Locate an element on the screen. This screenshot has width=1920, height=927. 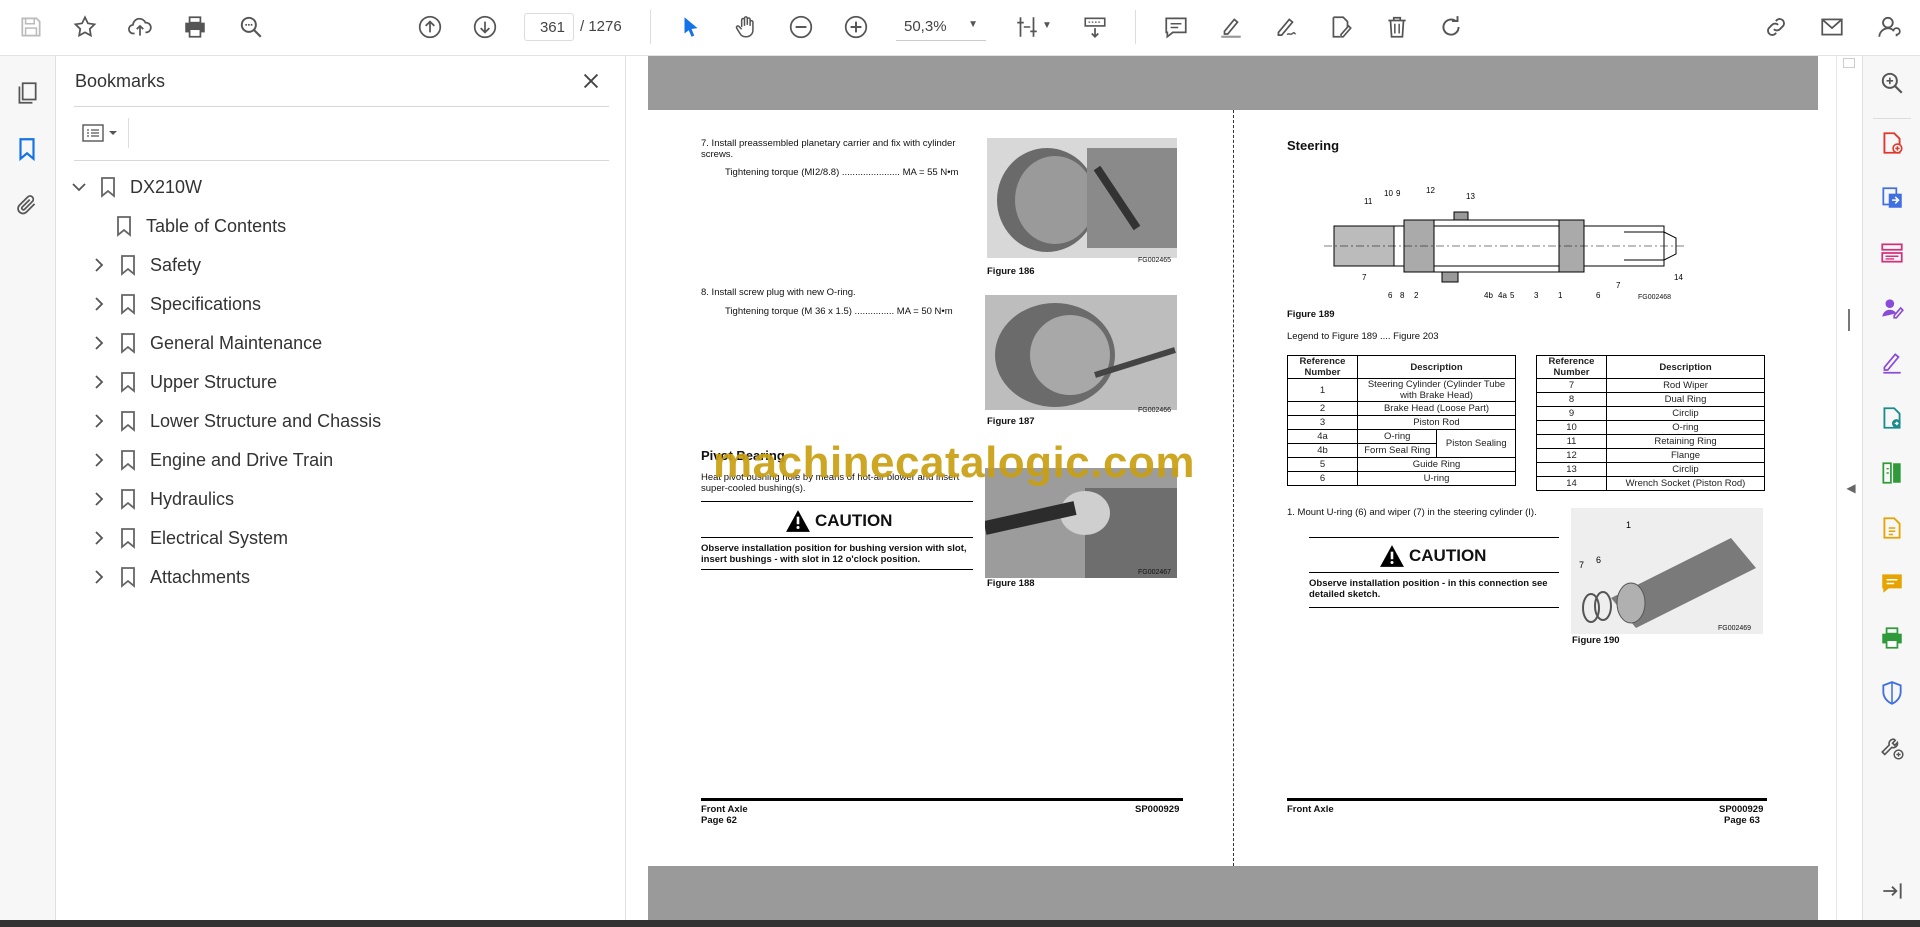
zoom-search-icon is located at coordinates (1892, 83).